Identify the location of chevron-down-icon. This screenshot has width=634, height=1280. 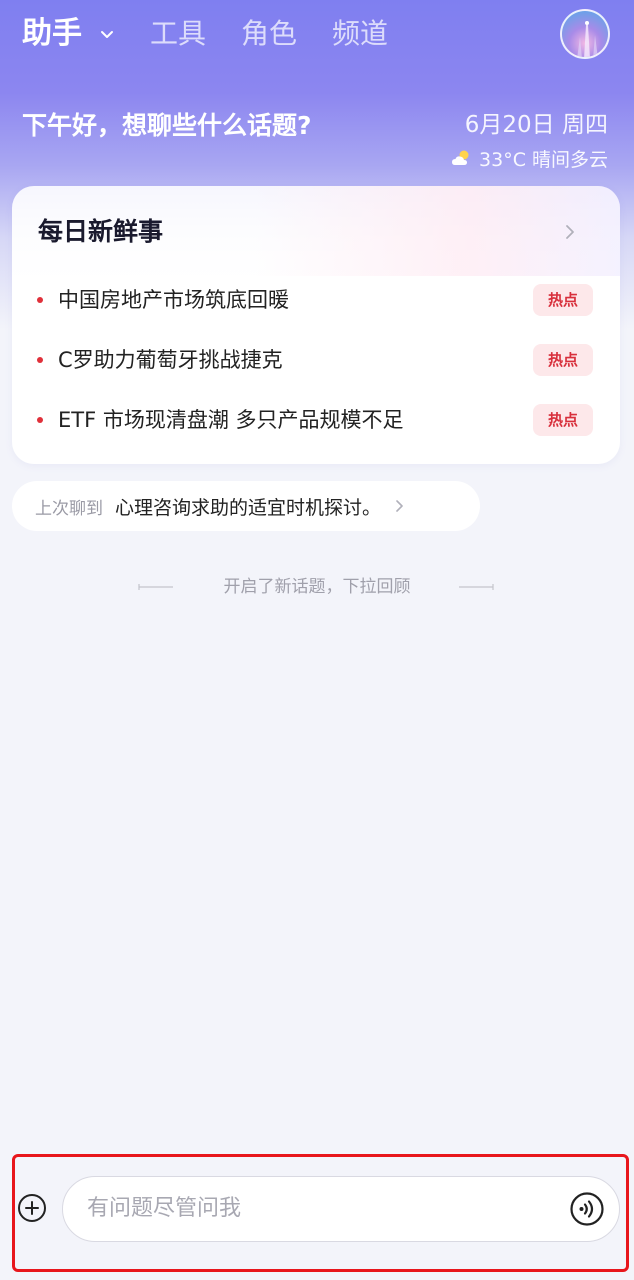
(107, 34).